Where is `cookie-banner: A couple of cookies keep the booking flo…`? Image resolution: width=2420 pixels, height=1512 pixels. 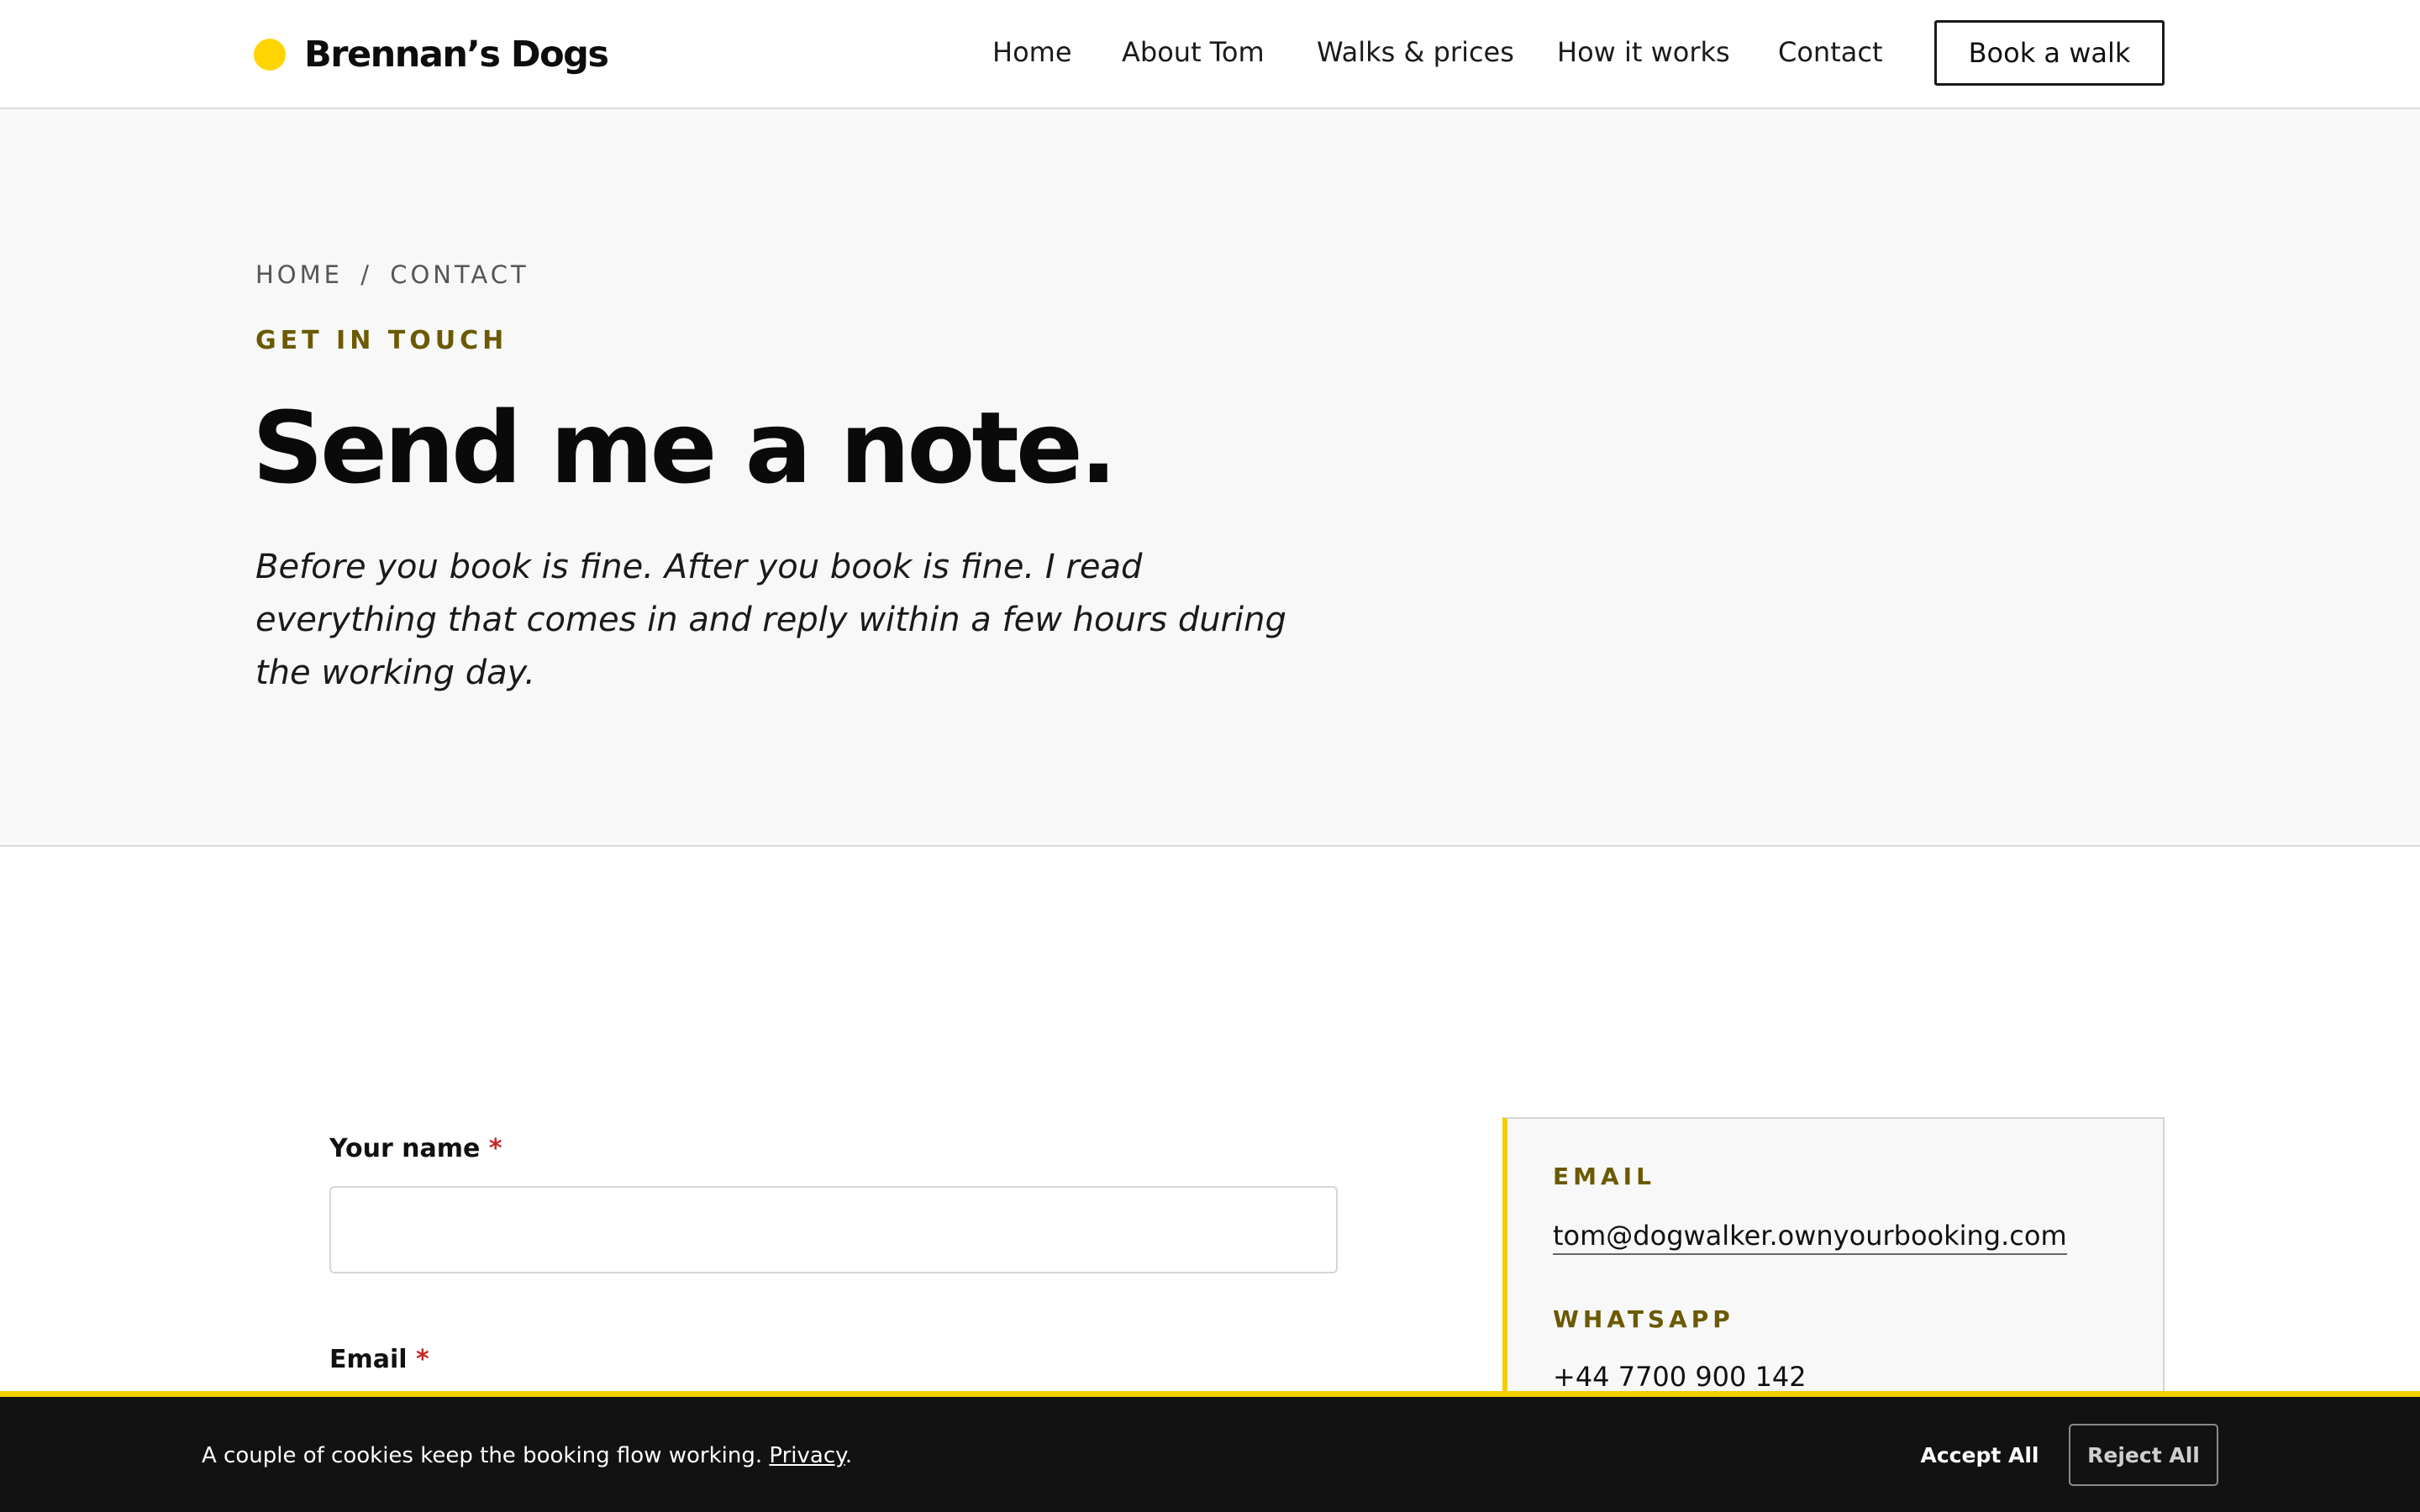
cookie-banner: A couple of cookies keep the booking flo… is located at coordinates (1210, 1451).